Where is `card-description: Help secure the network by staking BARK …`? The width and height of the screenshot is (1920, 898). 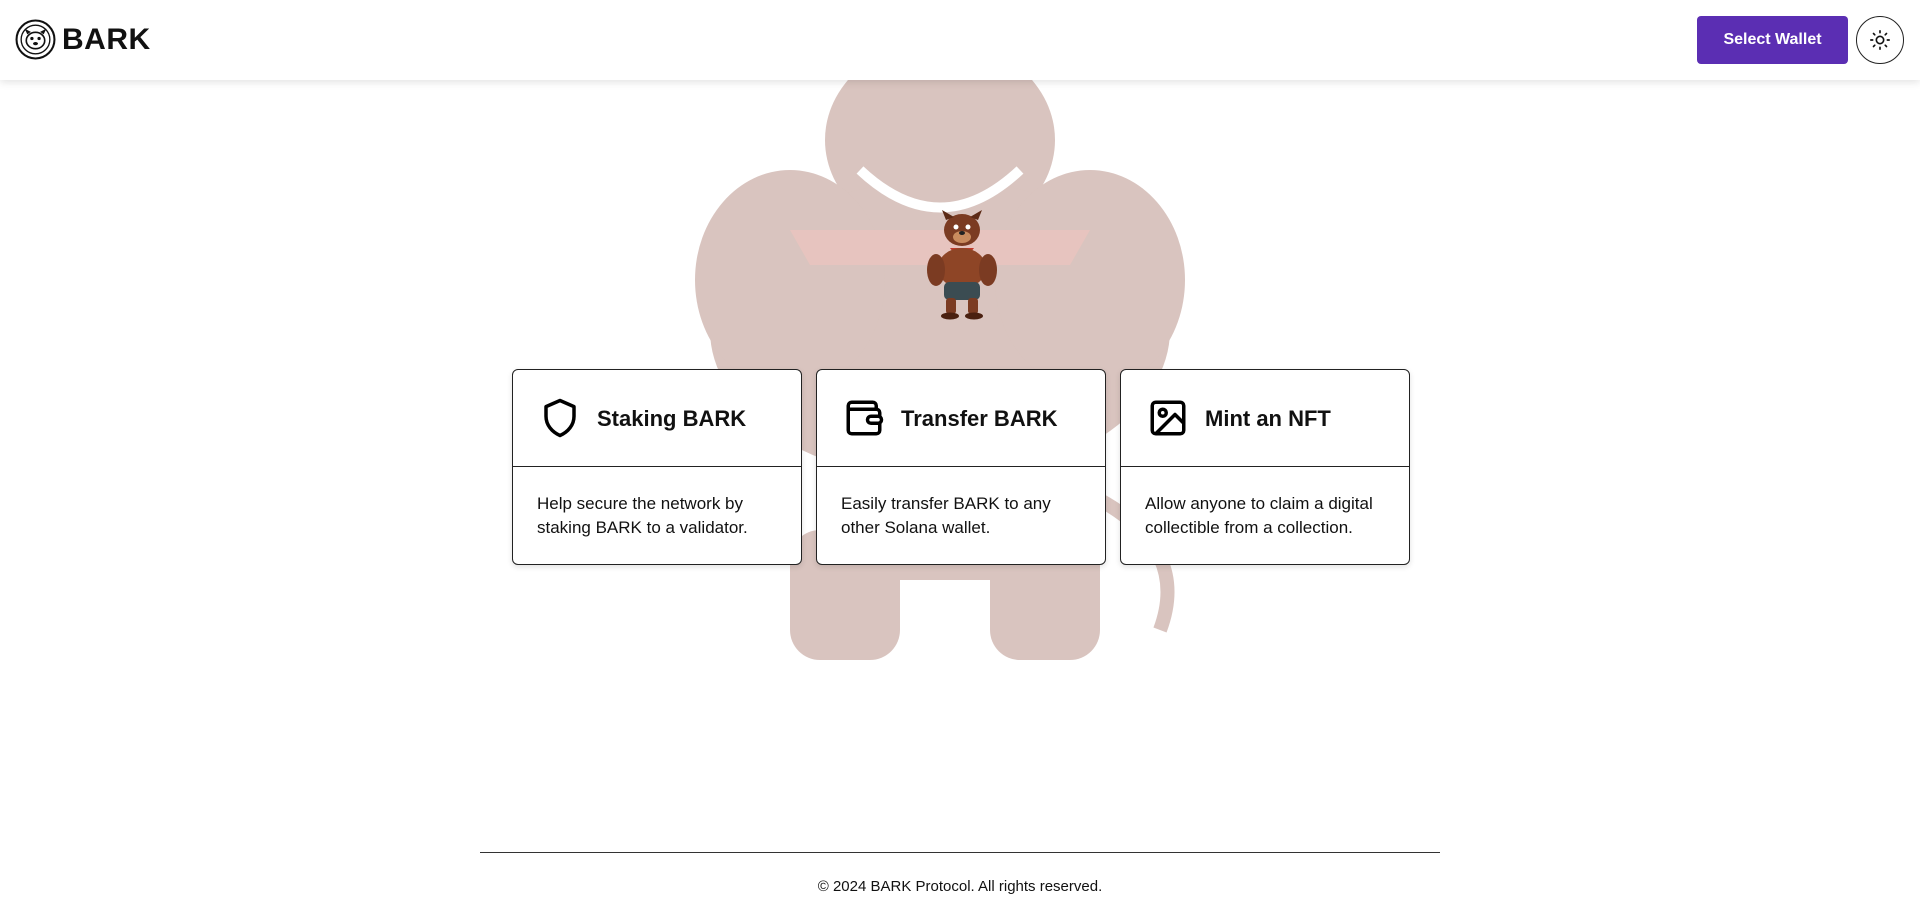
card-description: Help secure the network by staking BARK … is located at coordinates (642, 515).